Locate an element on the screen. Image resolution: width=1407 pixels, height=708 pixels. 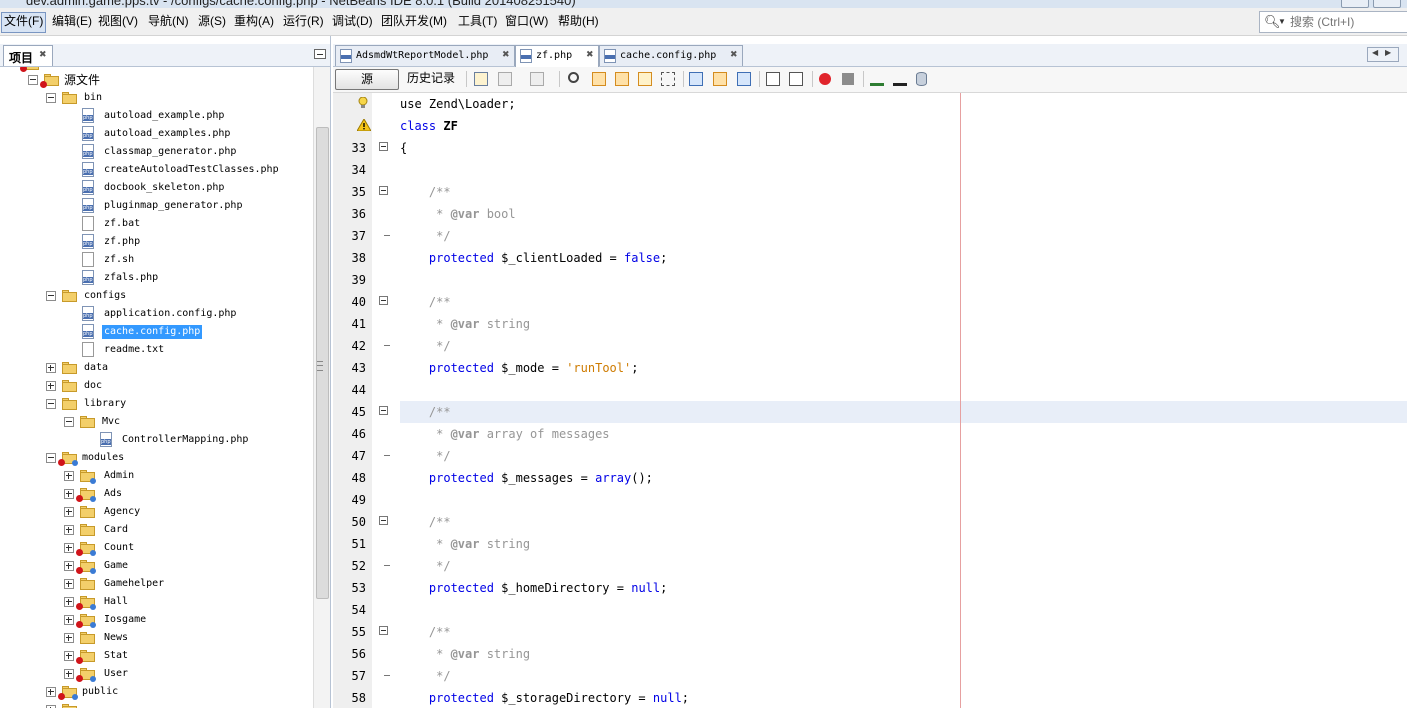
code-line: protected $_homeDirectory = null; is located at coordinates (533, 588).